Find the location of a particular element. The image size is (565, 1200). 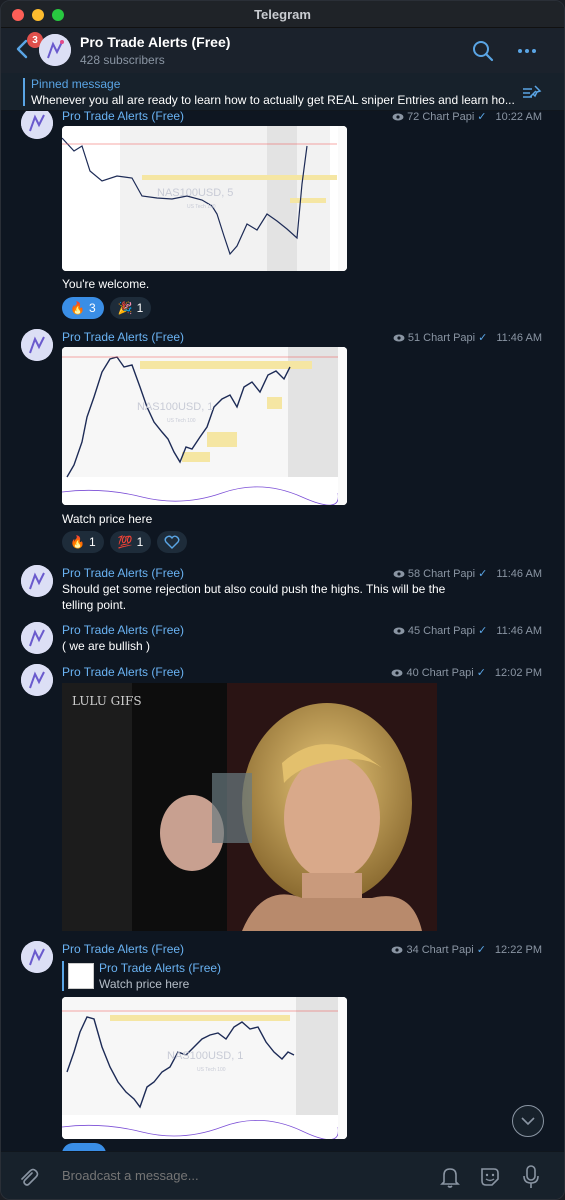

close-window-button is located at coordinates (18, 15).